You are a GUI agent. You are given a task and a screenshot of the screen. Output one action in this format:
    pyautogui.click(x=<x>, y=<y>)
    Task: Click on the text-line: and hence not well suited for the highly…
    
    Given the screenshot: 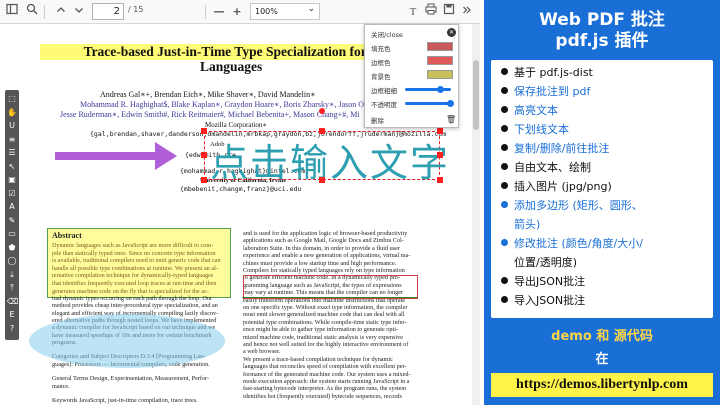 What is the action you would take?
    pyautogui.click(x=326, y=344)
    